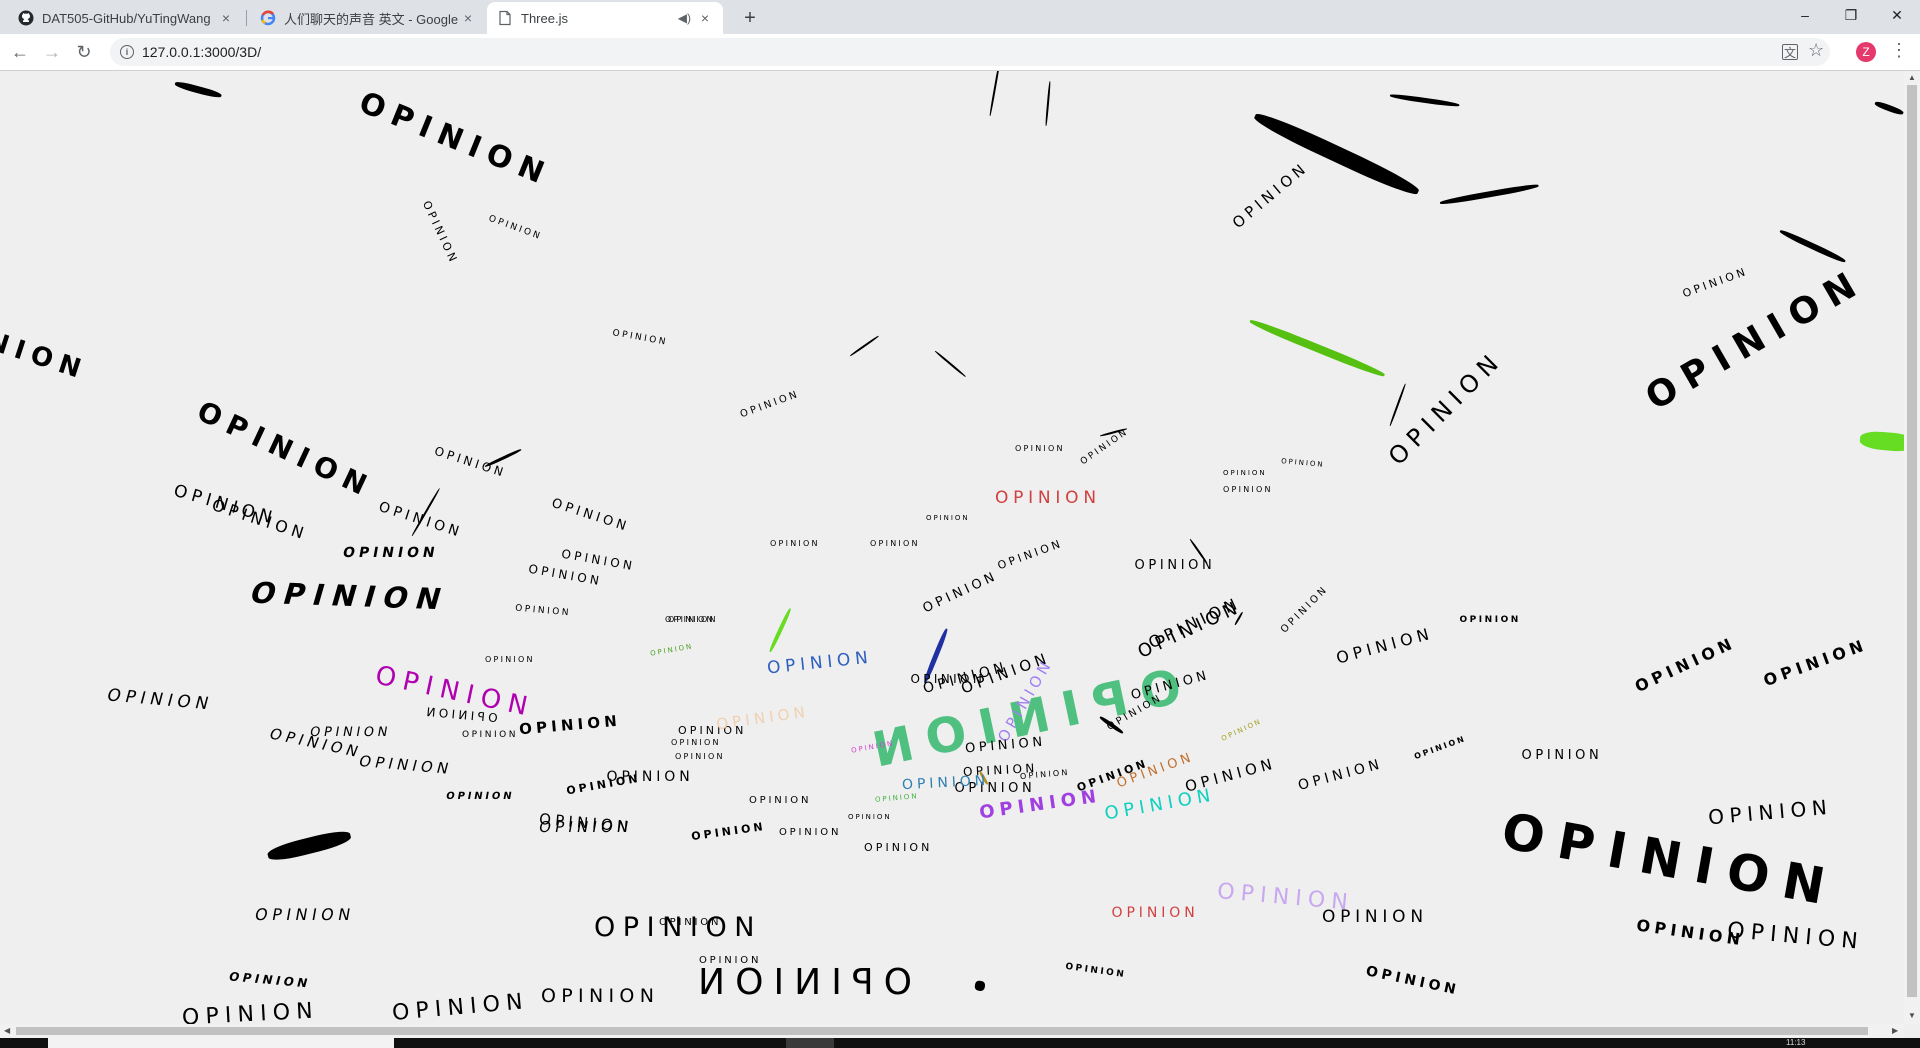 Image resolution: width=1920 pixels, height=1048 pixels. Describe the element at coordinates (1912, 77) in the screenshot. I see `scroll-up-icon: ▲` at that location.